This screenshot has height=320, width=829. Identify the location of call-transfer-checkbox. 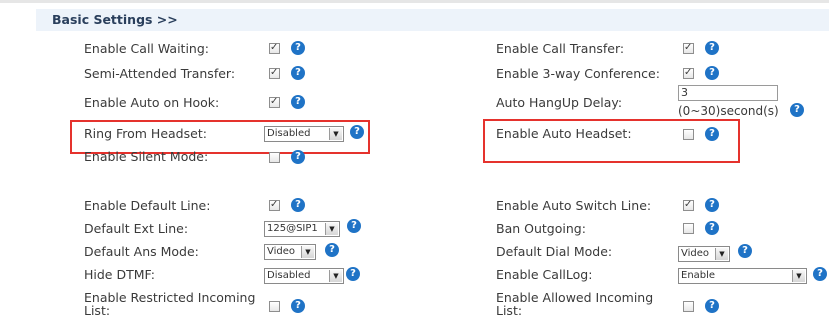
(688, 48).